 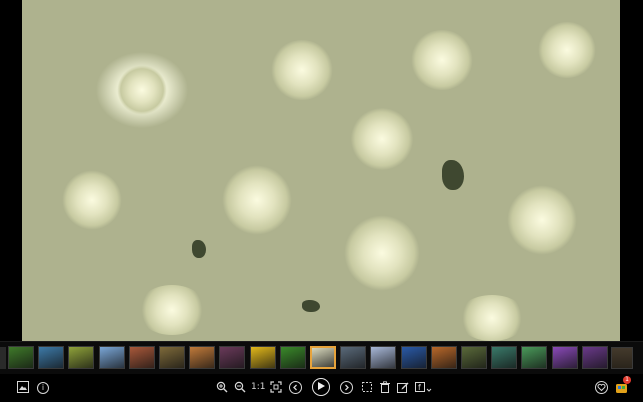 I want to click on play-triangle, so click(x=321, y=386).